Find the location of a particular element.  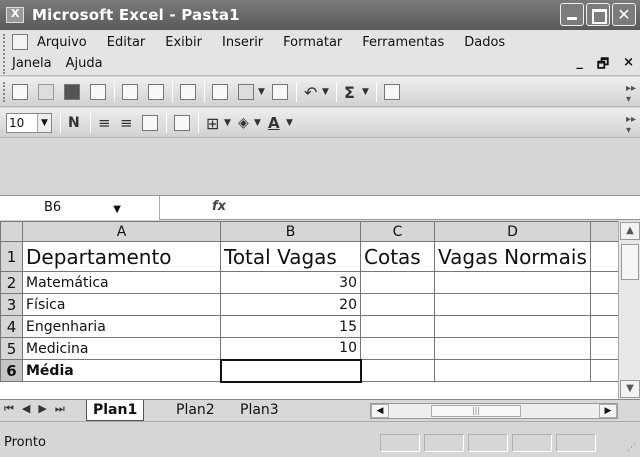

fill-color-dropdown-icon: ▼ is located at coordinates (257, 123).